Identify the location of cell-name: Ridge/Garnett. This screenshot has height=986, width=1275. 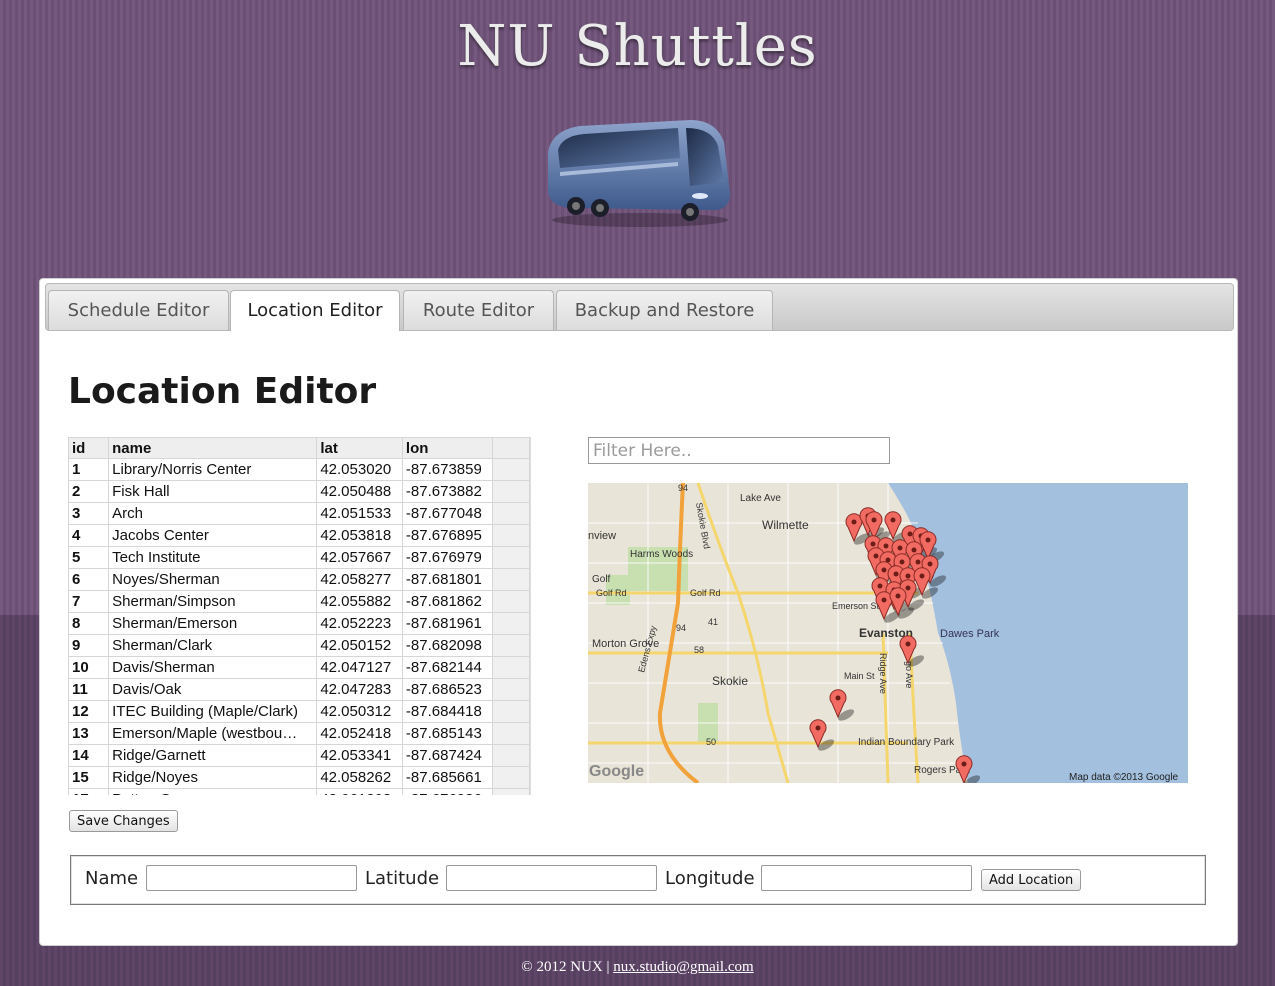
(213, 755).